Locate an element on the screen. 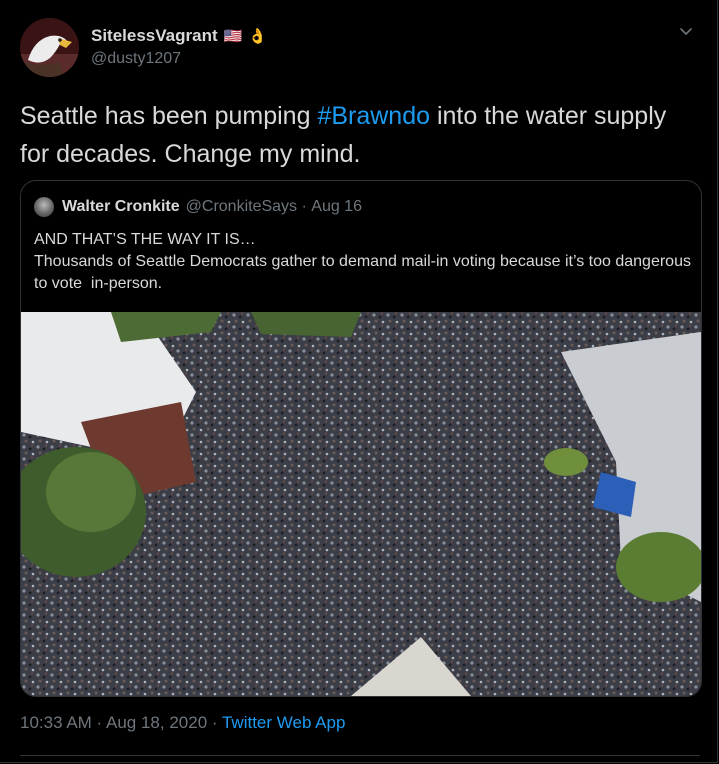 The height and width of the screenshot is (764, 719). quoted-handle: @CronkiteSays is located at coordinates (241, 207).